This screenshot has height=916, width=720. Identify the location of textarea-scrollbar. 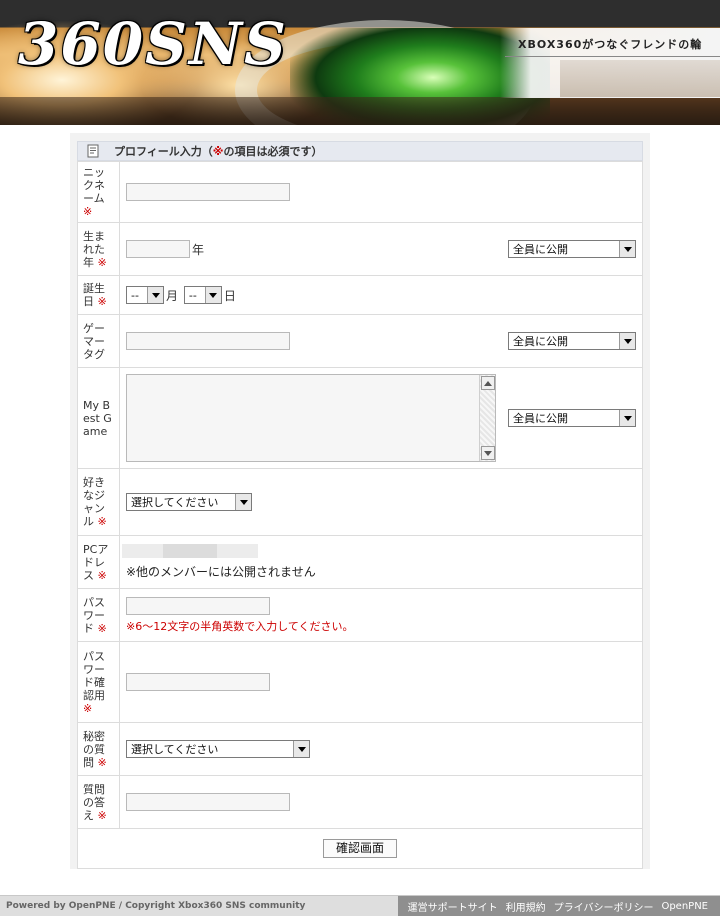
(487, 418).